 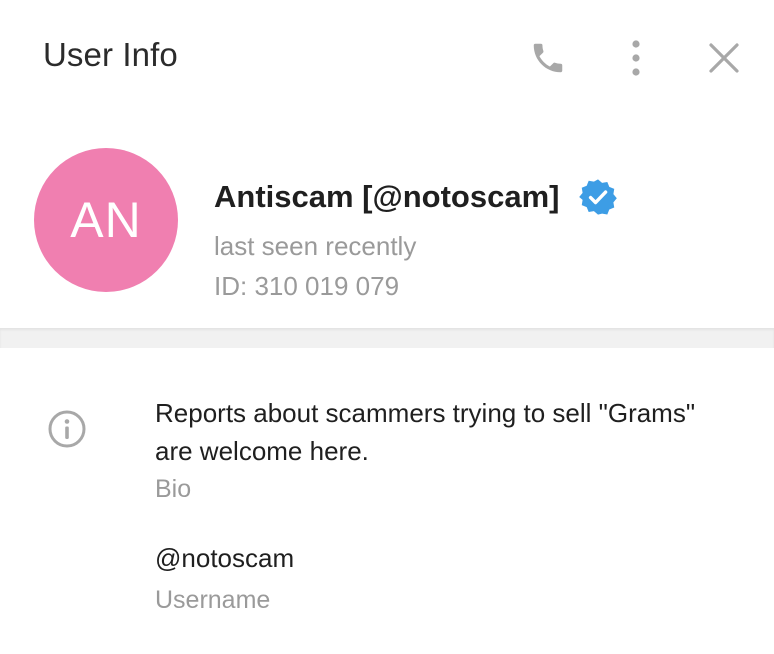 I want to click on username-label: Username, so click(x=213, y=600).